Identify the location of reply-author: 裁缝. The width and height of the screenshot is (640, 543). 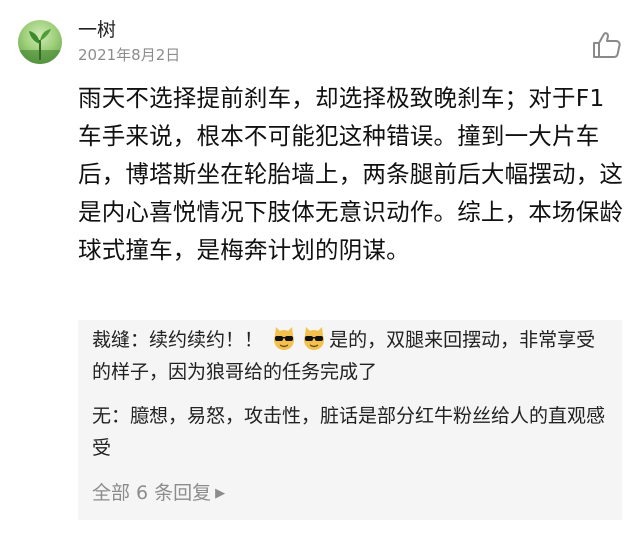
(111, 340).